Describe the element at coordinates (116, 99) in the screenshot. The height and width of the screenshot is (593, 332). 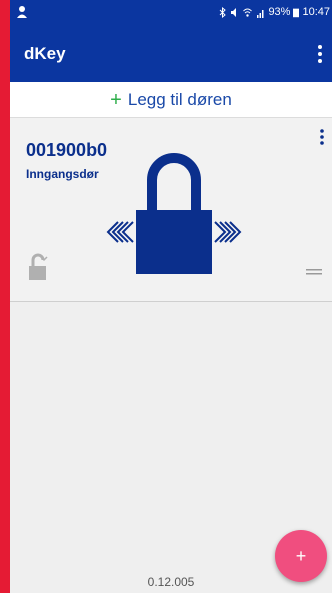
I see `plus-icon: +` at that location.